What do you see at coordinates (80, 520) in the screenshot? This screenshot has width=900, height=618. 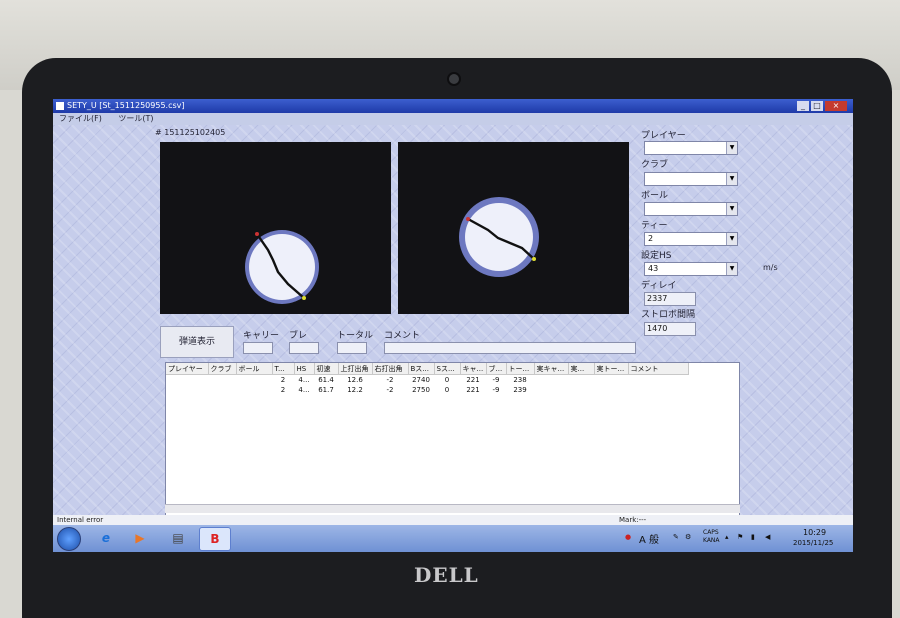 I see `status-left: Internal error` at bounding box center [80, 520].